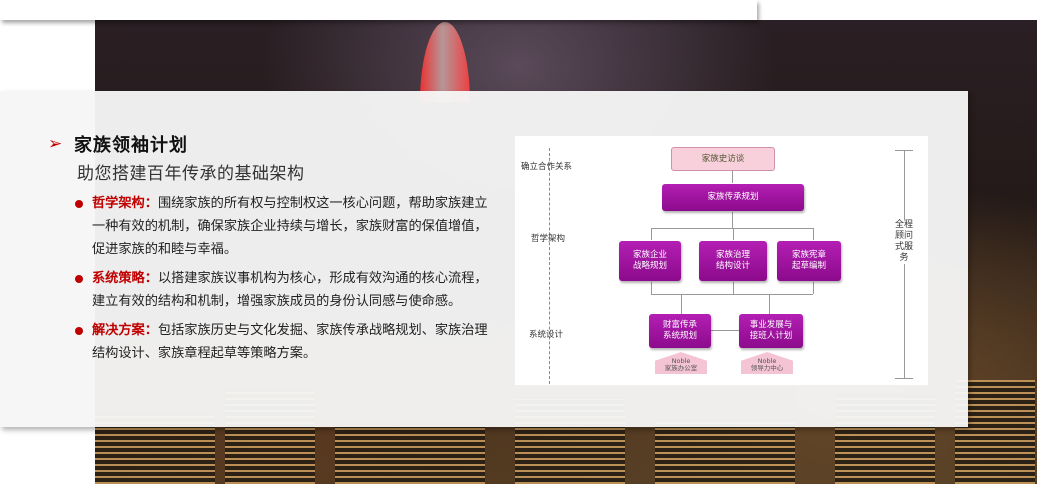 This screenshot has height=484, width=1037. What do you see at coordinates (125, 330) in the screenshot?
I see `bullet-title: 解决方案：` at bounding box center [125, 330].